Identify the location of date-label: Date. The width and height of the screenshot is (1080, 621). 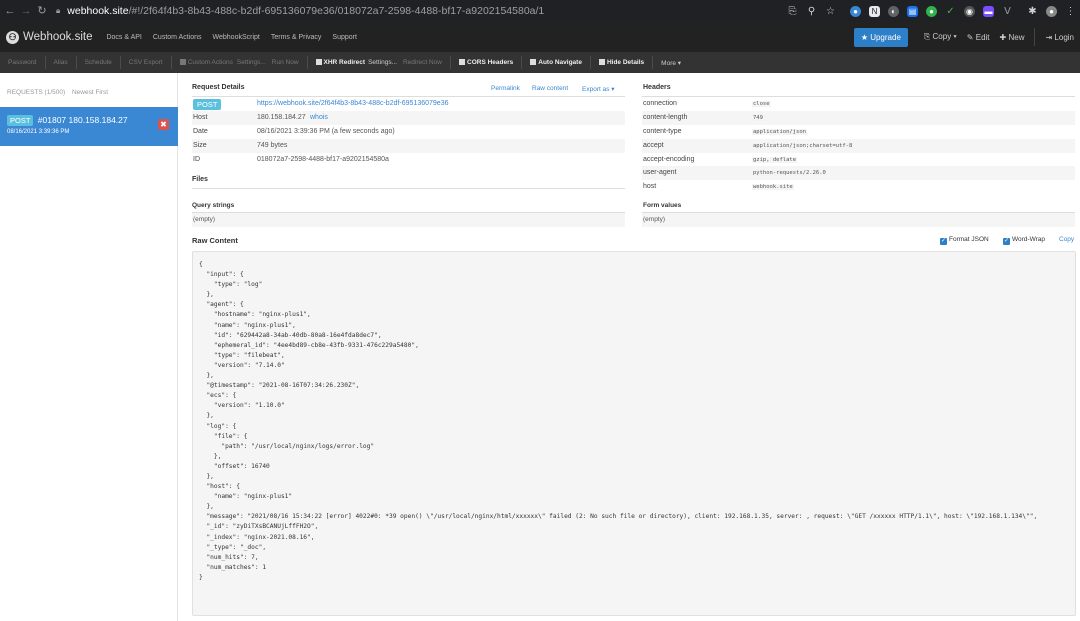
(200, 131).